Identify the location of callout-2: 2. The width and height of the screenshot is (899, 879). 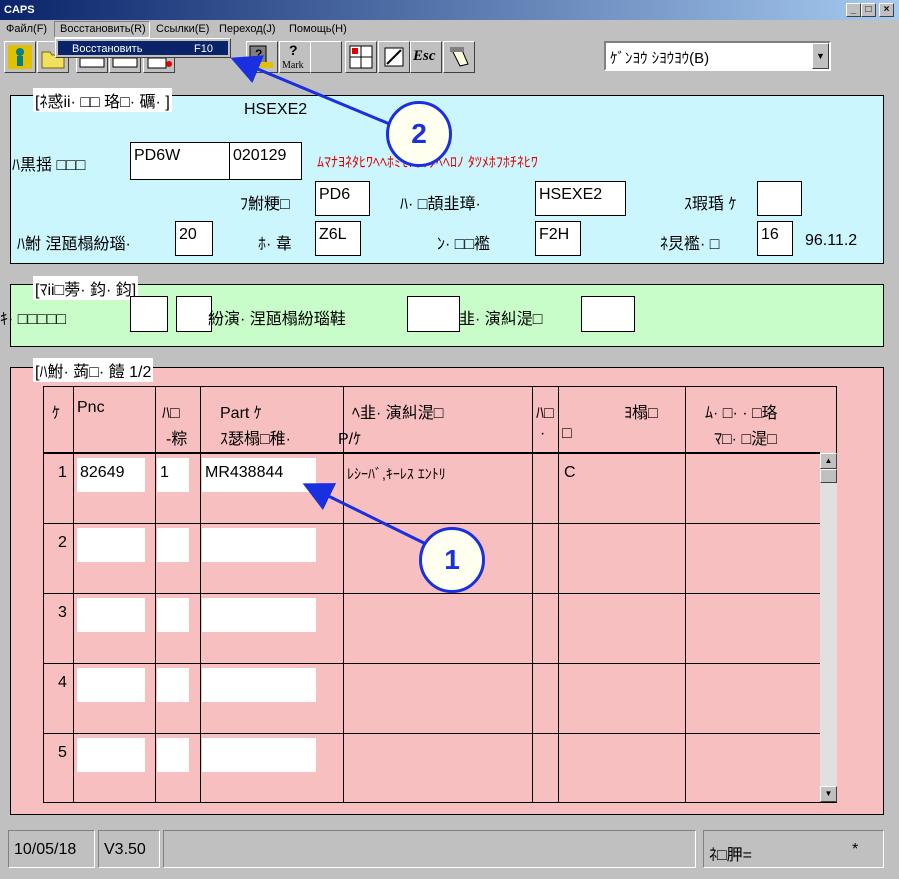
(419, 134).